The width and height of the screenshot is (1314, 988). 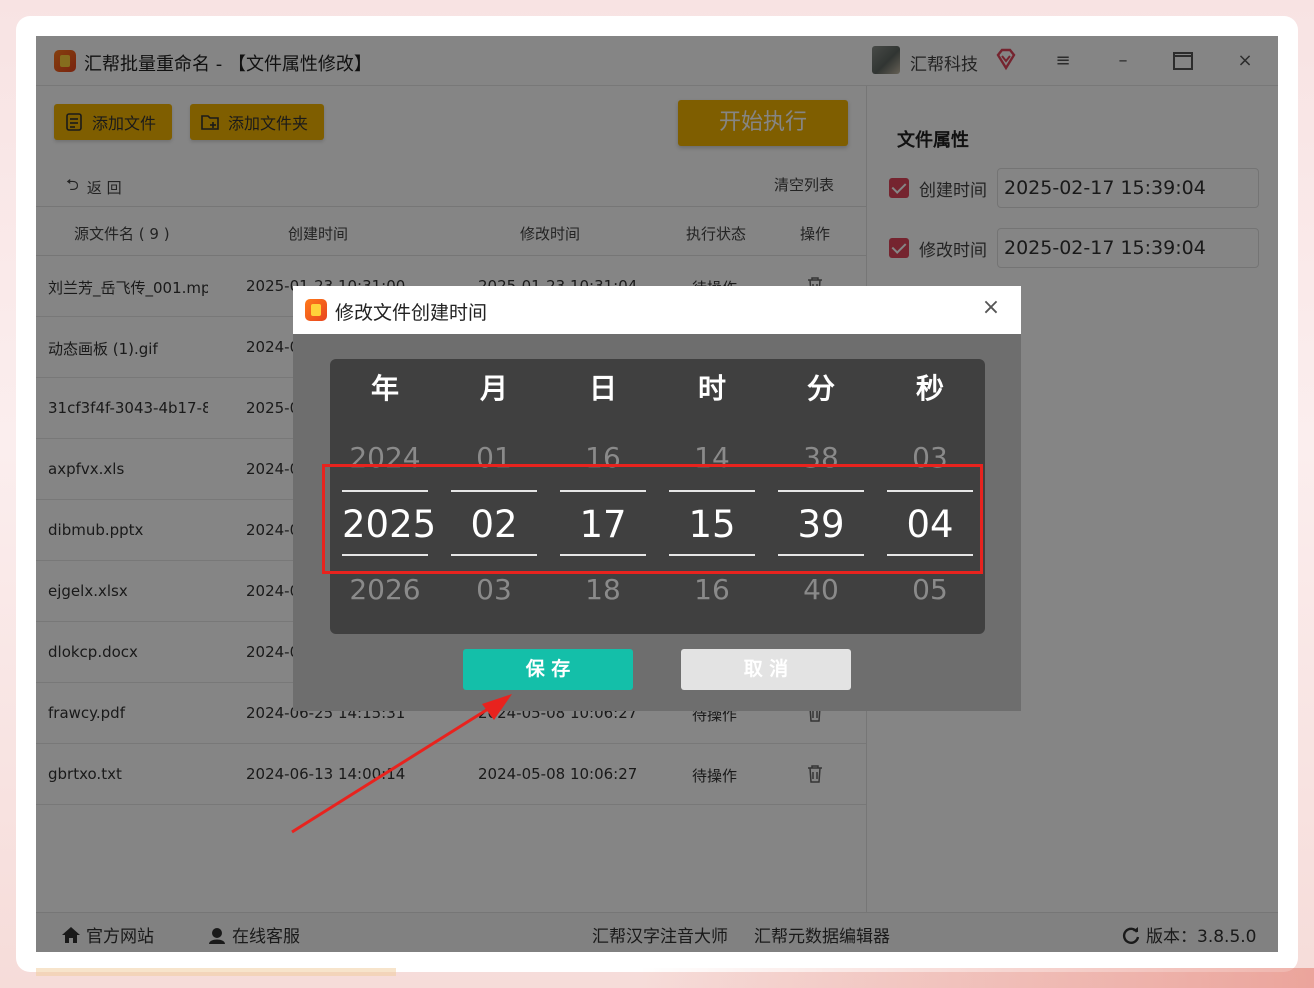 I want to click on second-next: 05, so click(x=930, y=589).